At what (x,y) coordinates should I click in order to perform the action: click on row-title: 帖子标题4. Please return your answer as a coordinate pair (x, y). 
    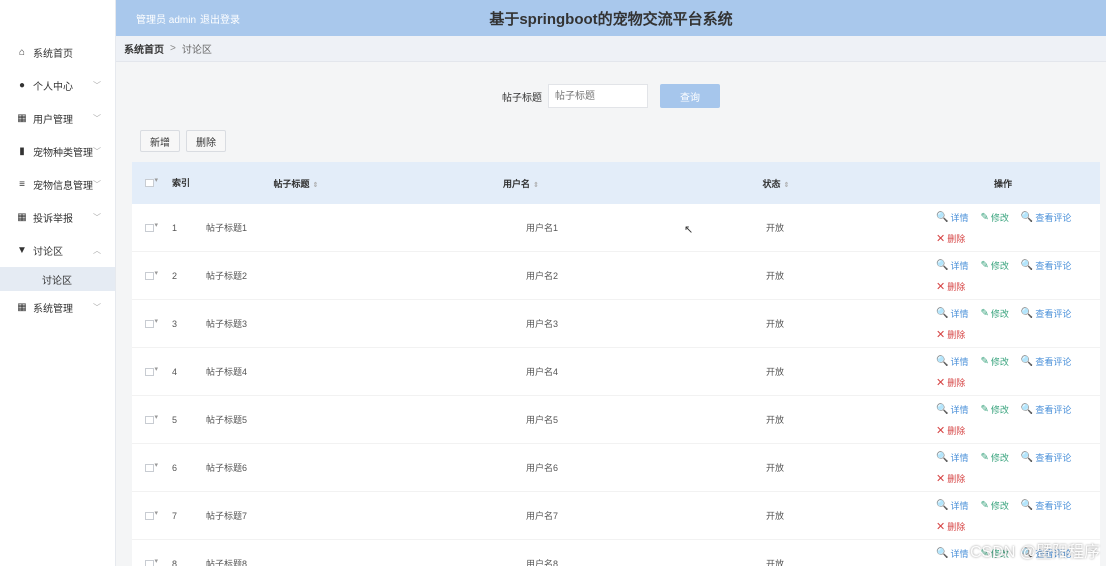
    Looking at the image, I should click on (227, 372).